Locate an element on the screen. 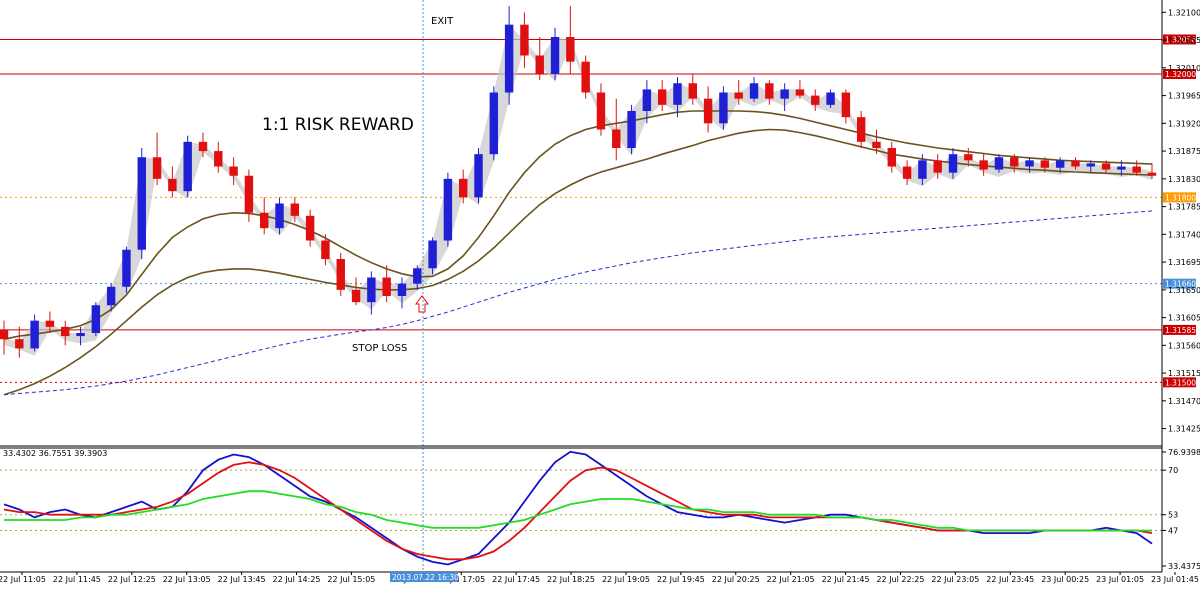  risk-reward-label: 1:1 RISK REWARD is located at coordinates (338, 125).